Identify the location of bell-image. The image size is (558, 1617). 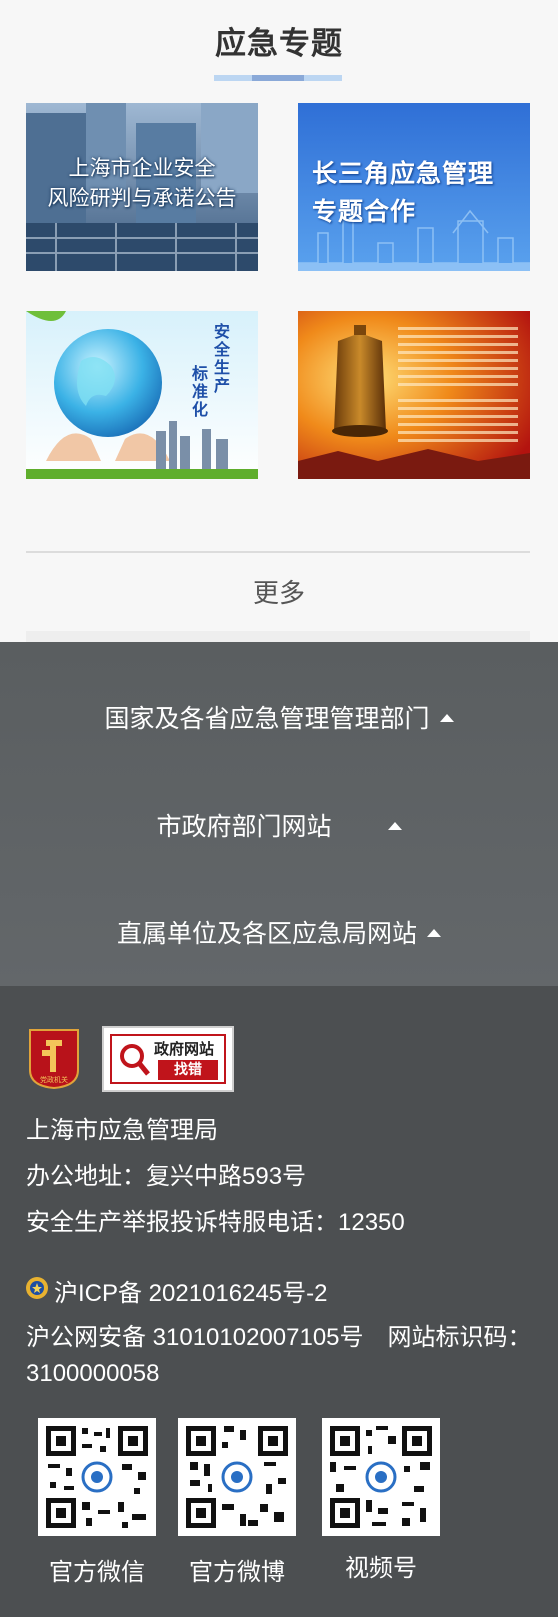
(414, 395).